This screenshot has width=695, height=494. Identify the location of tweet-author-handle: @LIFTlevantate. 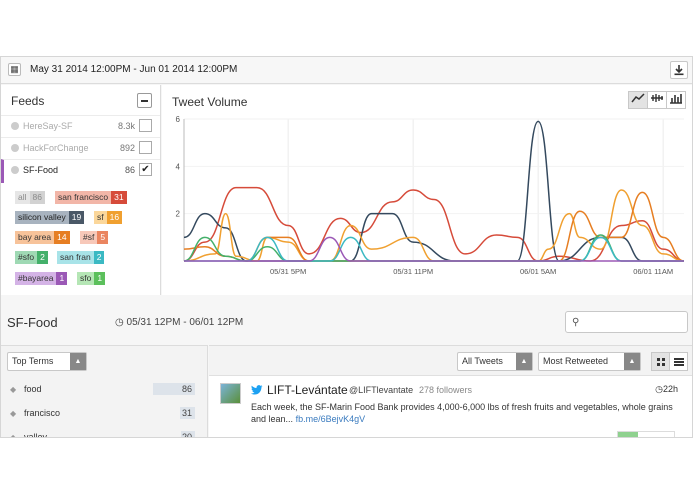
(381, 390).